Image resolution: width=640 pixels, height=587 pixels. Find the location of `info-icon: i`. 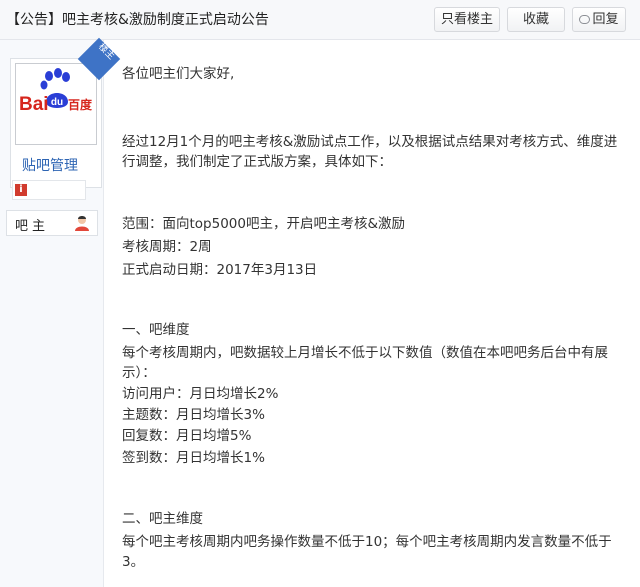

info-icon: i is located at coordinates (21, 190).